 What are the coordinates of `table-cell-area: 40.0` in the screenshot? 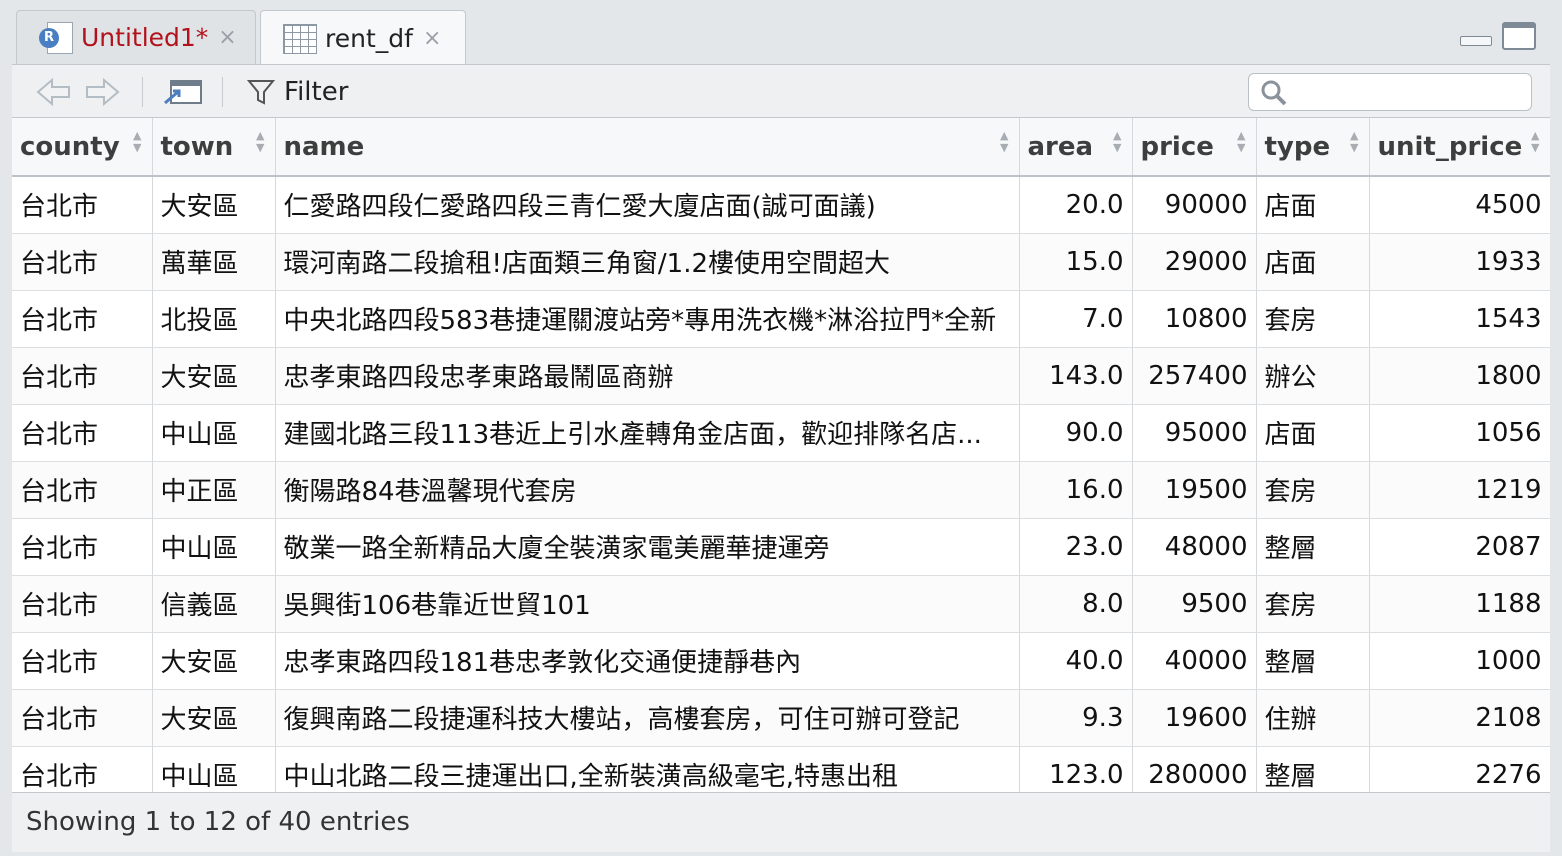 It's located at (1076, 661).